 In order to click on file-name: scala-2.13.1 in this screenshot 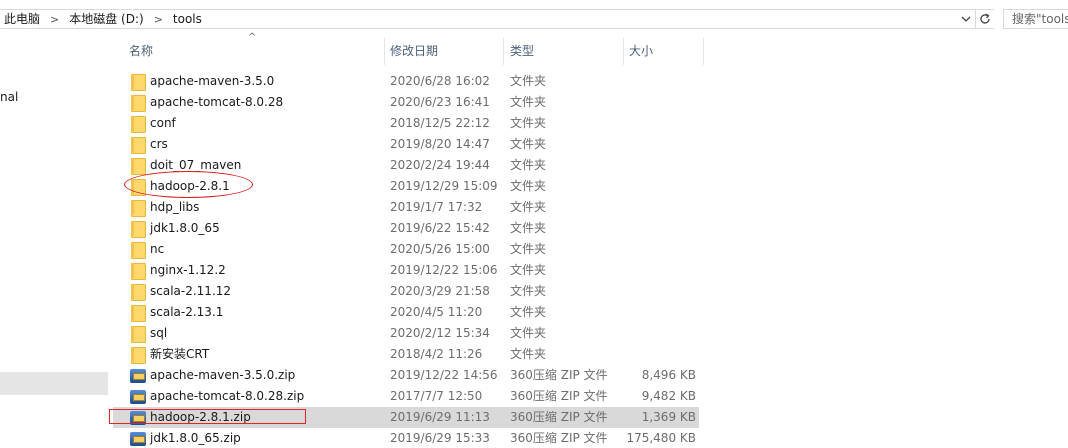, I will do `click(187, 312)`.